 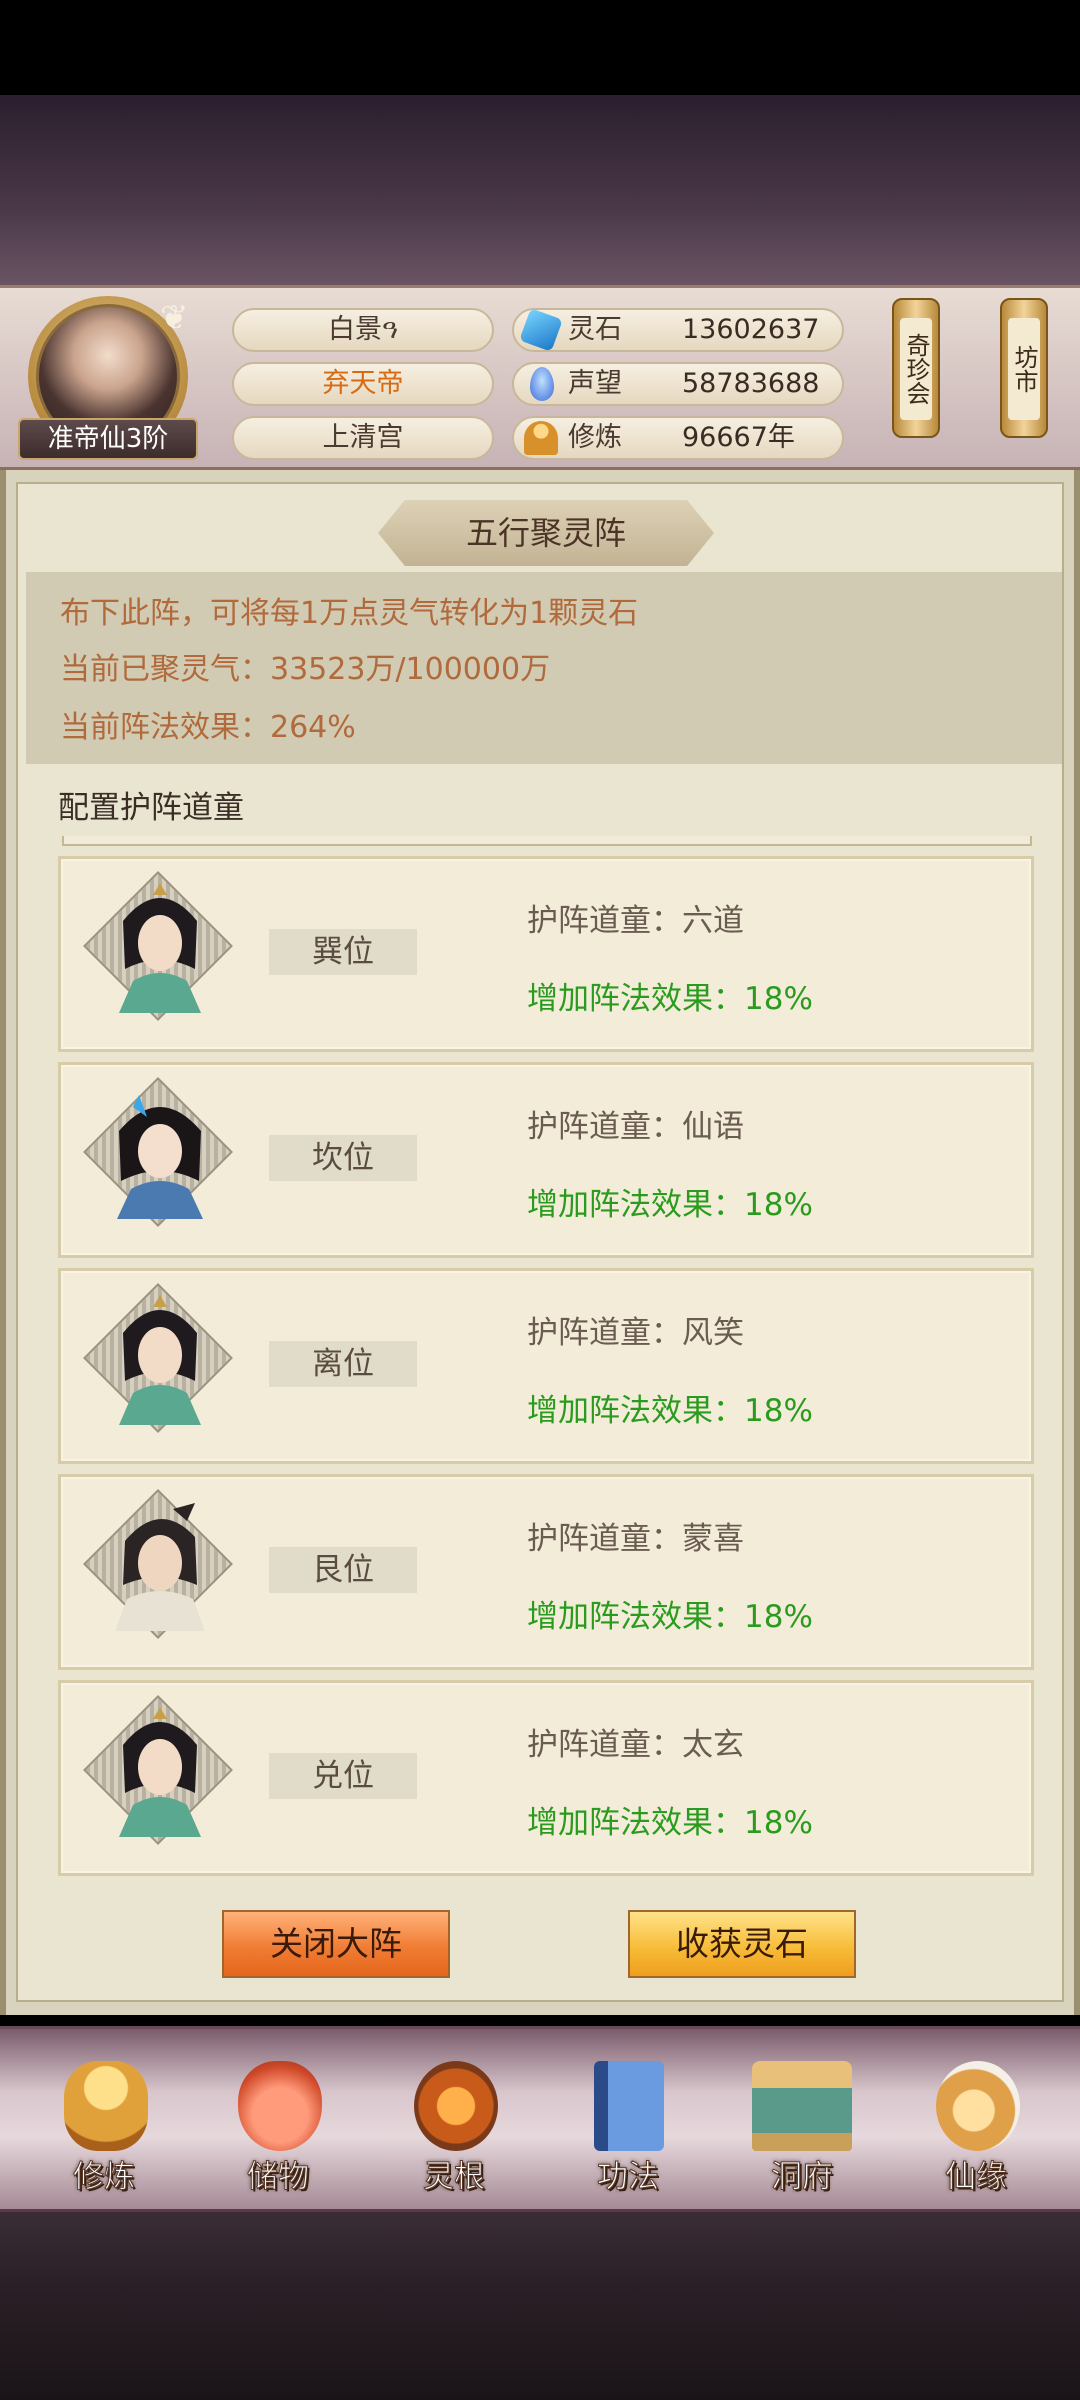 I want to click on resource-prestige: 声望 58783688, so click(x=678, y=384).